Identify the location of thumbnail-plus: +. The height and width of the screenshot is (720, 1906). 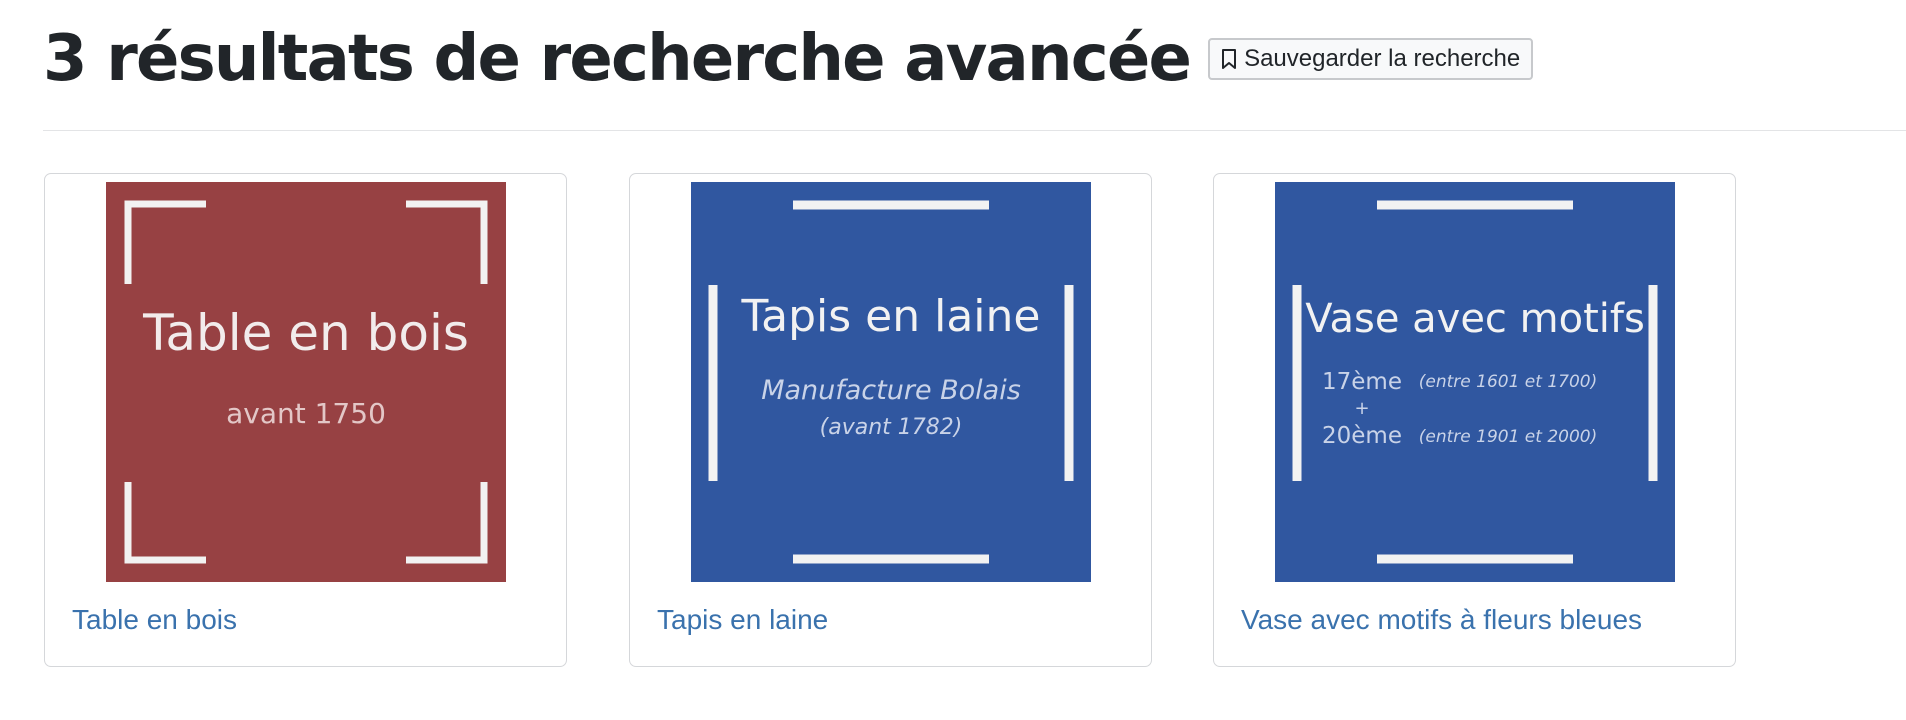
(1361, 408).